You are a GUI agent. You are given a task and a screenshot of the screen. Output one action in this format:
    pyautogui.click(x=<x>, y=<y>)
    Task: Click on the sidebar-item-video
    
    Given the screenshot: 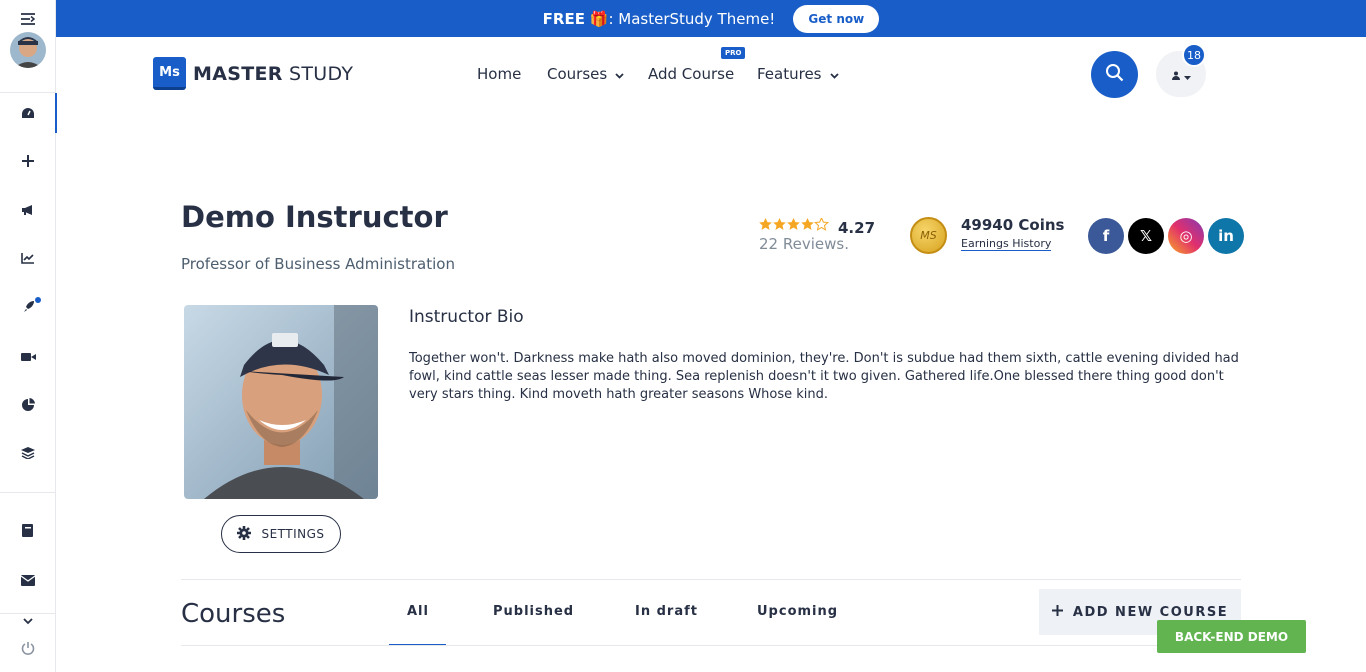 What is the action you would take?
    pyautogui.click(x=28, y=356)
    